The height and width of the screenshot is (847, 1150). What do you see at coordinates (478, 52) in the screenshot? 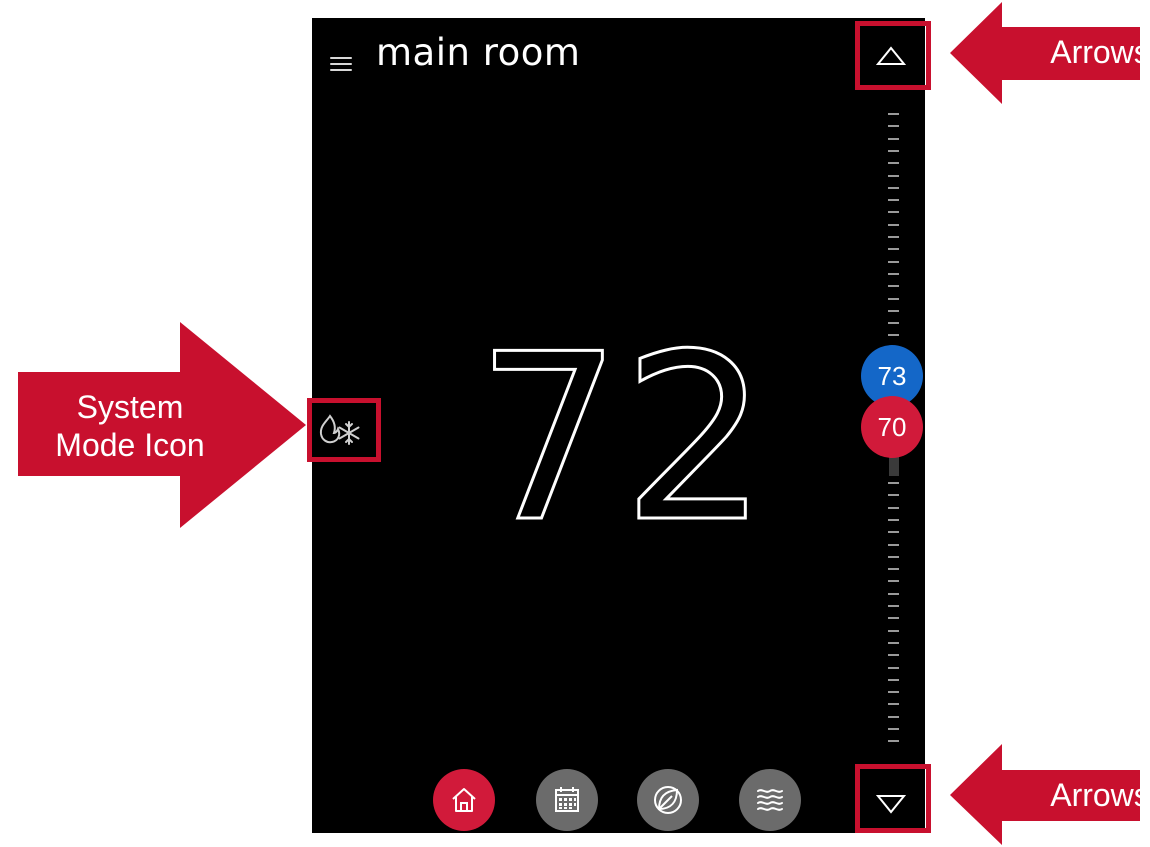
I see `room-name: main room` at bounding box center [478, 52].